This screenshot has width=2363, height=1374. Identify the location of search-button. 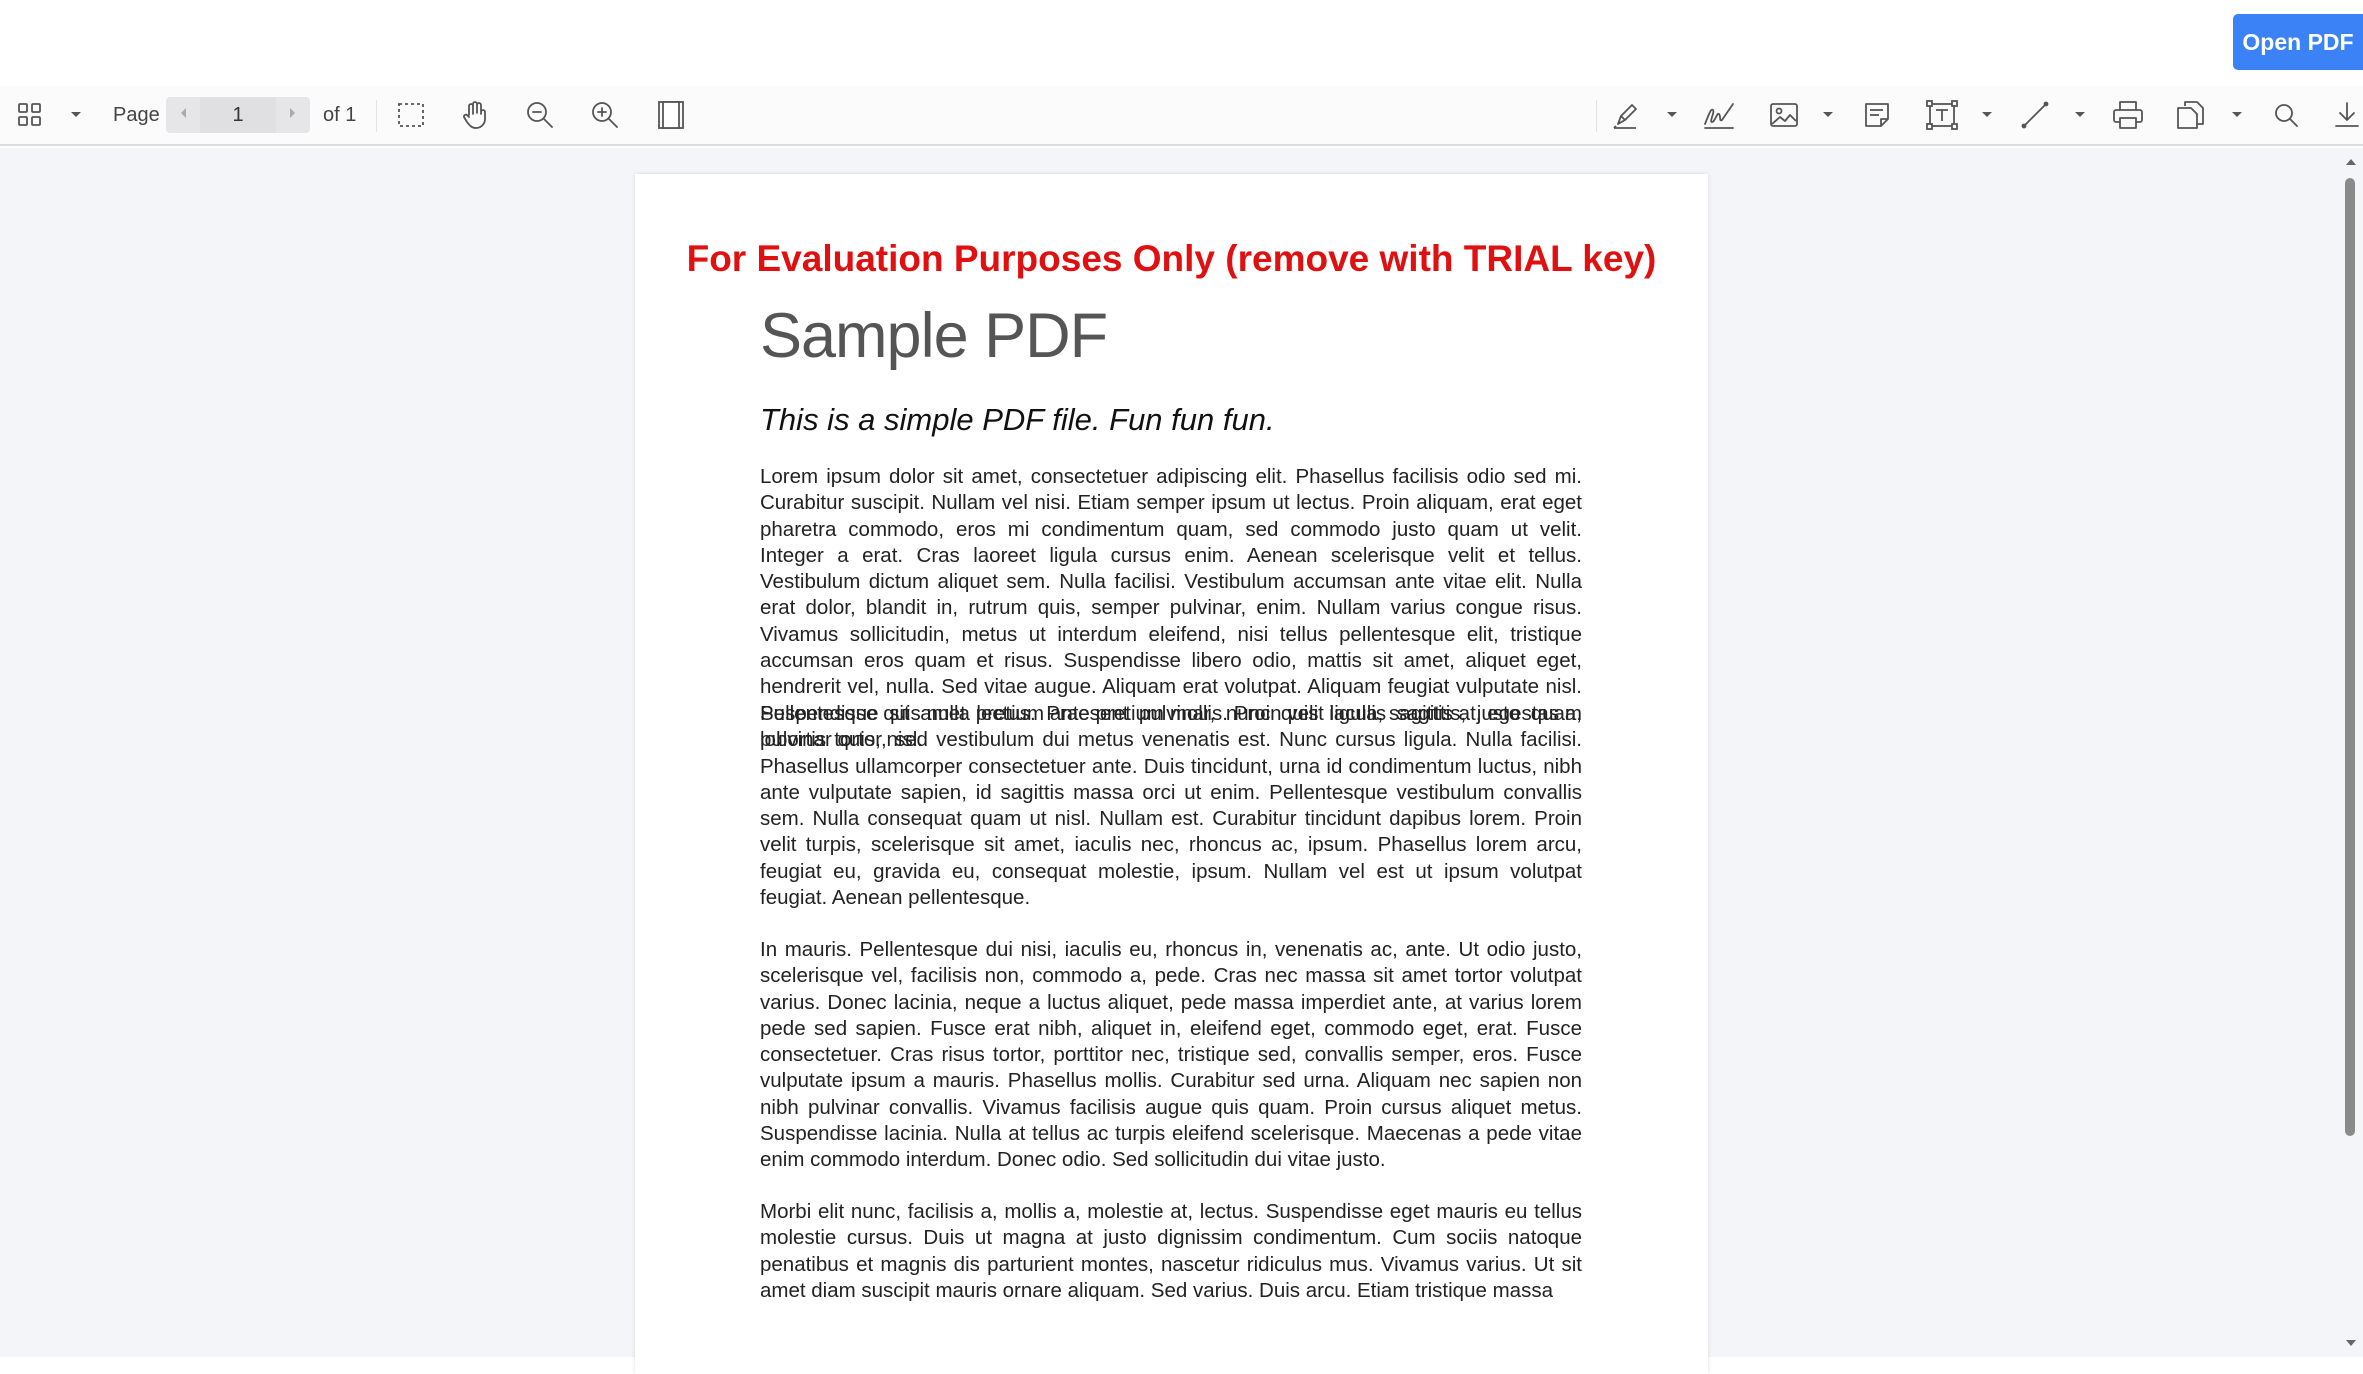
(2286, 115).